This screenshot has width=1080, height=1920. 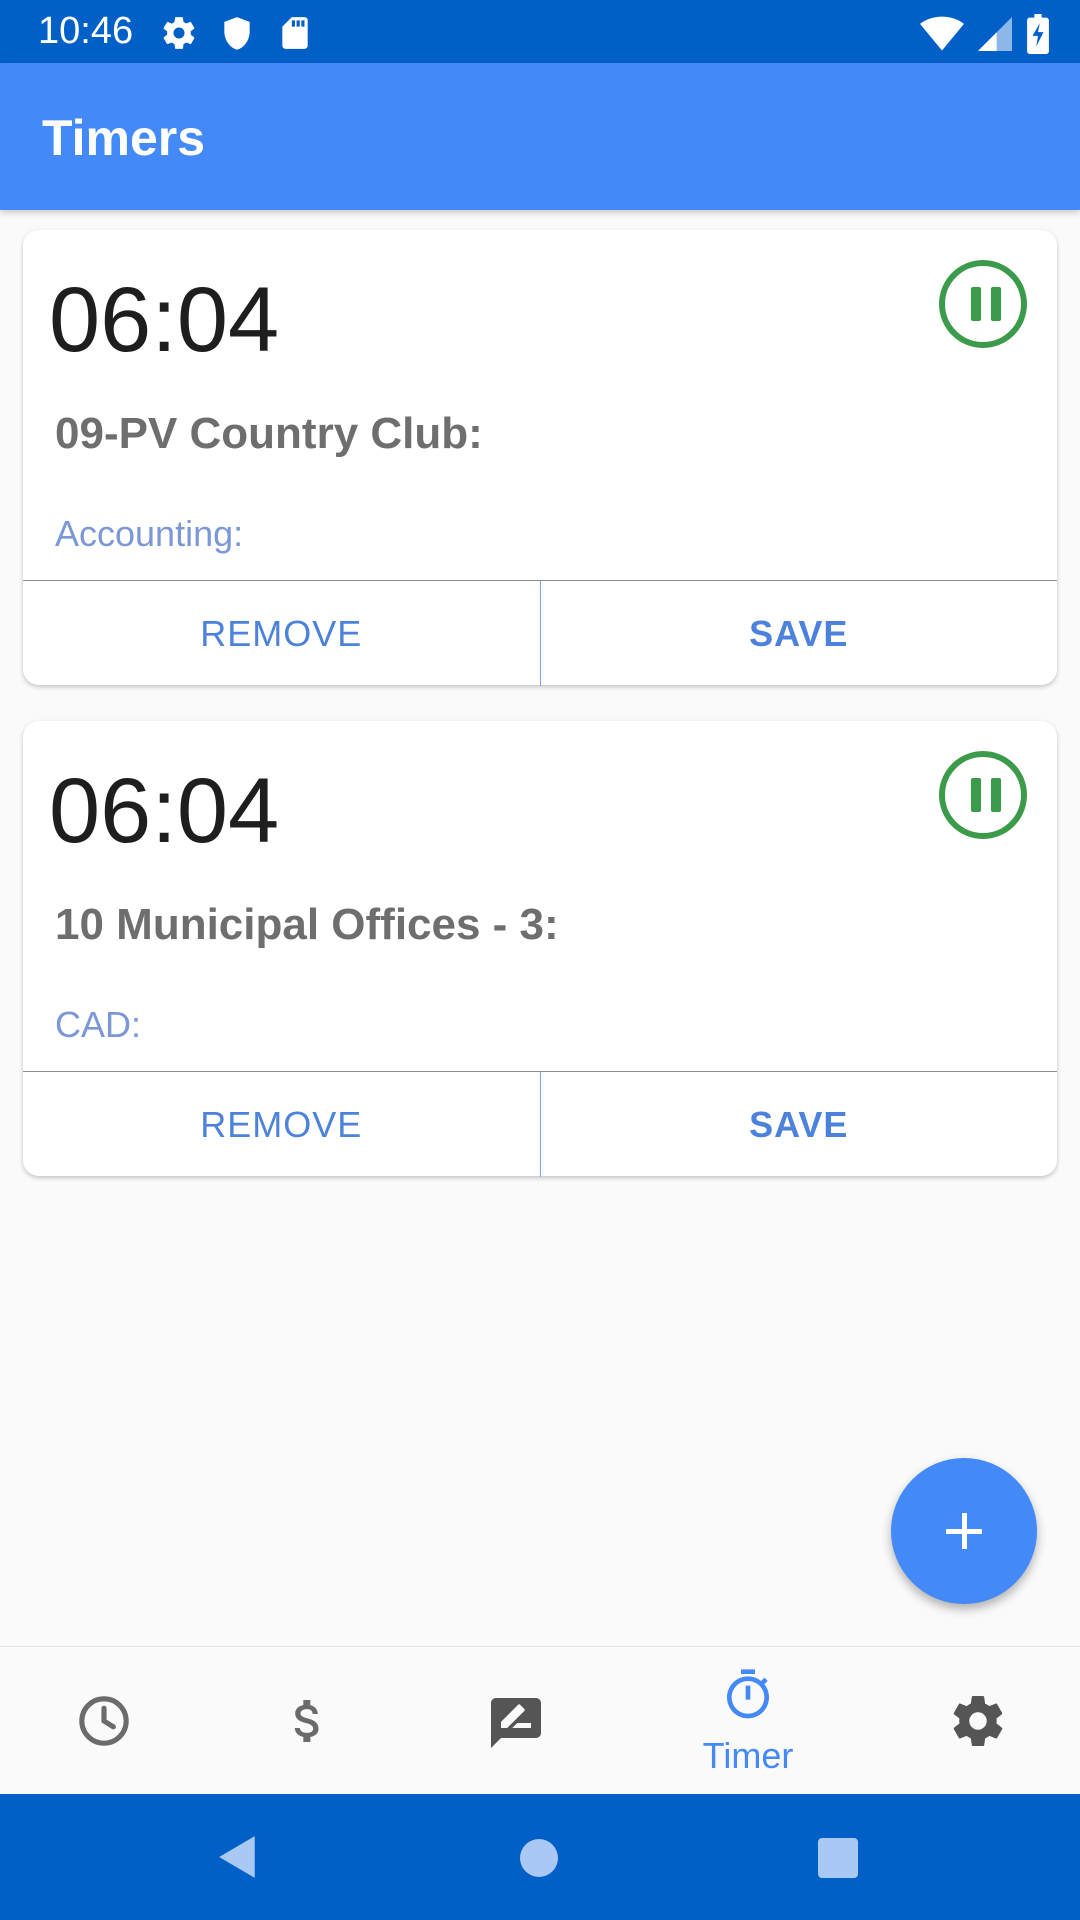 I want to click on nav-item-expenses, so click(x=309, y=1721).